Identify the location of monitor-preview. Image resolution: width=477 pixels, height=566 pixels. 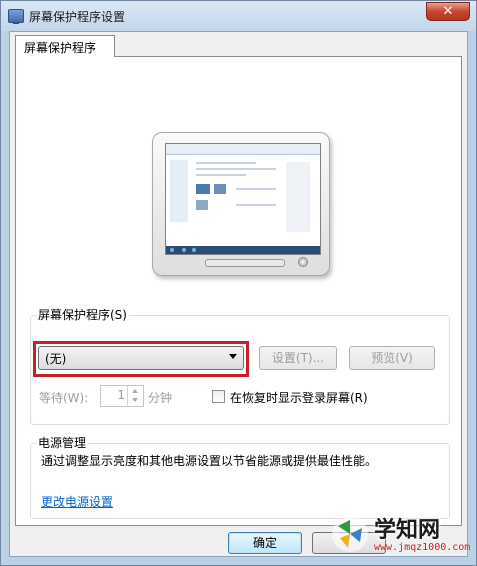
(241, 204).